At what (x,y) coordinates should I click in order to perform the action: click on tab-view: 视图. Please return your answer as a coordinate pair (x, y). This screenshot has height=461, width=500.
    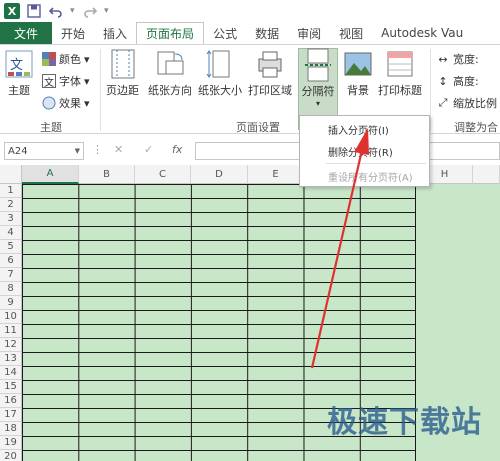
    Looking at the image, I should click on (351, 33).